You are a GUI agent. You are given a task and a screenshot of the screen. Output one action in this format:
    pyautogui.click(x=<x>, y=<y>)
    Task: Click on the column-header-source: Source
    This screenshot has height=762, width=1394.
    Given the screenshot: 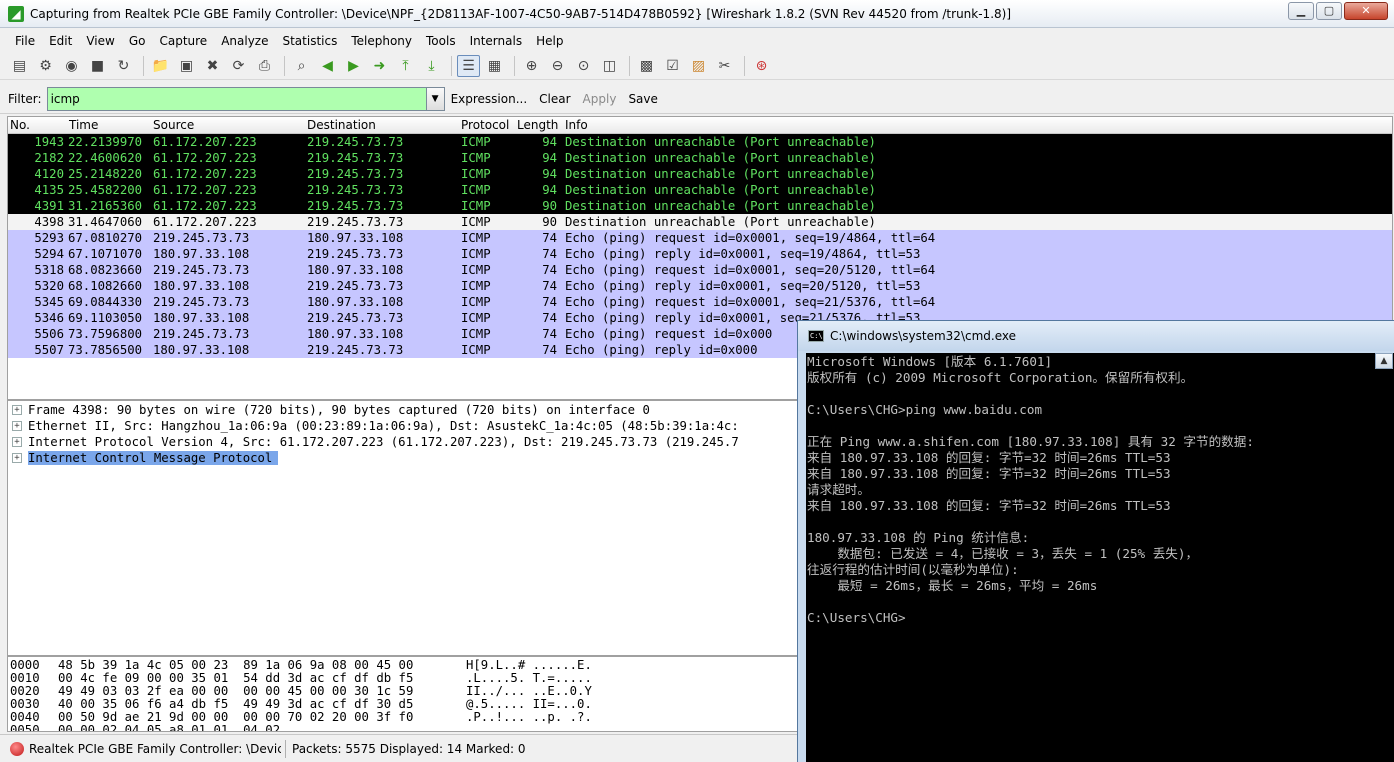 What is the action you would take?
    pyautogui.click(x=173, y=125)
    